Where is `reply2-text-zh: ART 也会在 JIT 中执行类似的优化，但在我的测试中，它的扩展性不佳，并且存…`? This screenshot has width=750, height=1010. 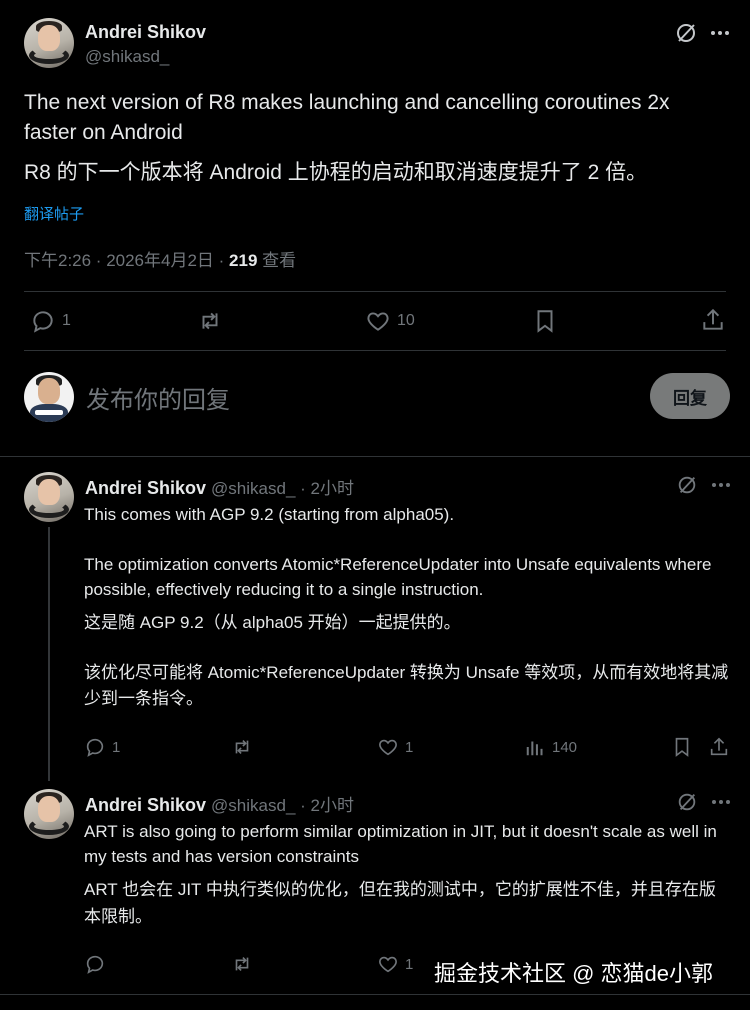 reply2-text-zh: ART 也会在 JIT 中执行类似的优化，但在我的测试中，它的扩展性不佳，并且存… is located at coordinates (400, 903).